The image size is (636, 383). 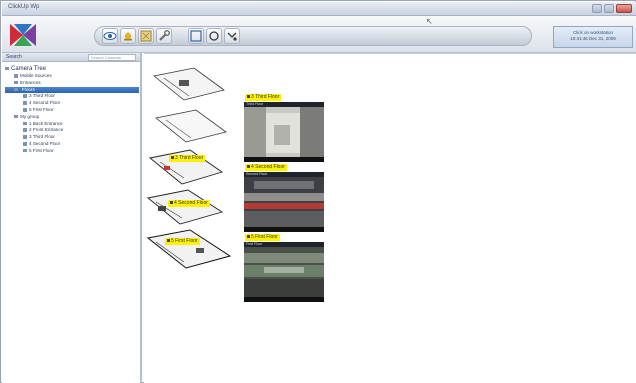 What do you see at coordinates (29, 69) in the screenshot?
I see `tree-node-label: Camera Tree` at bounding box center [29, 69].